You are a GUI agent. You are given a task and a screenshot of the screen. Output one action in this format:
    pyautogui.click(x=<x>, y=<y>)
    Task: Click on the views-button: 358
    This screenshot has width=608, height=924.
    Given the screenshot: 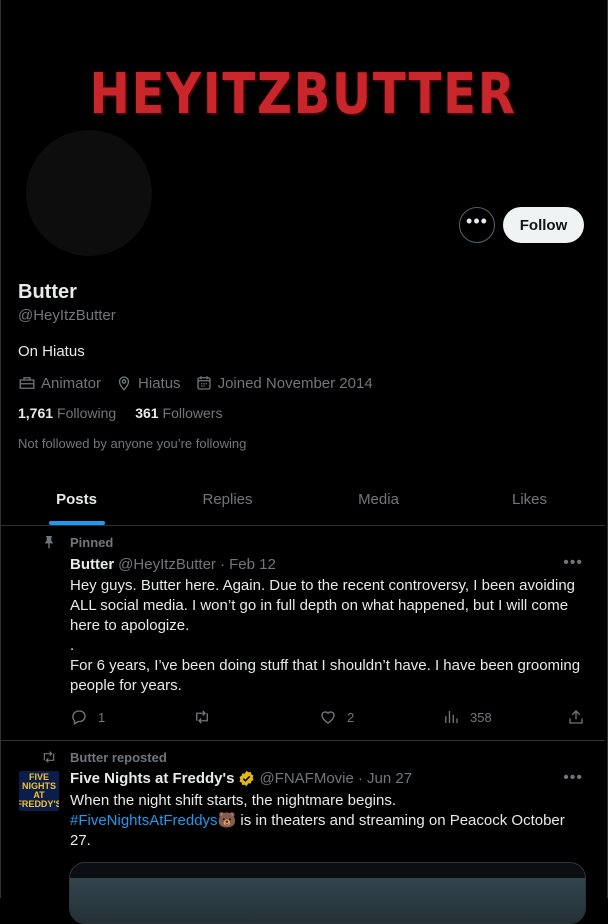 What is the action you would take?
    pyautogui.click(x=467, y=717)
    